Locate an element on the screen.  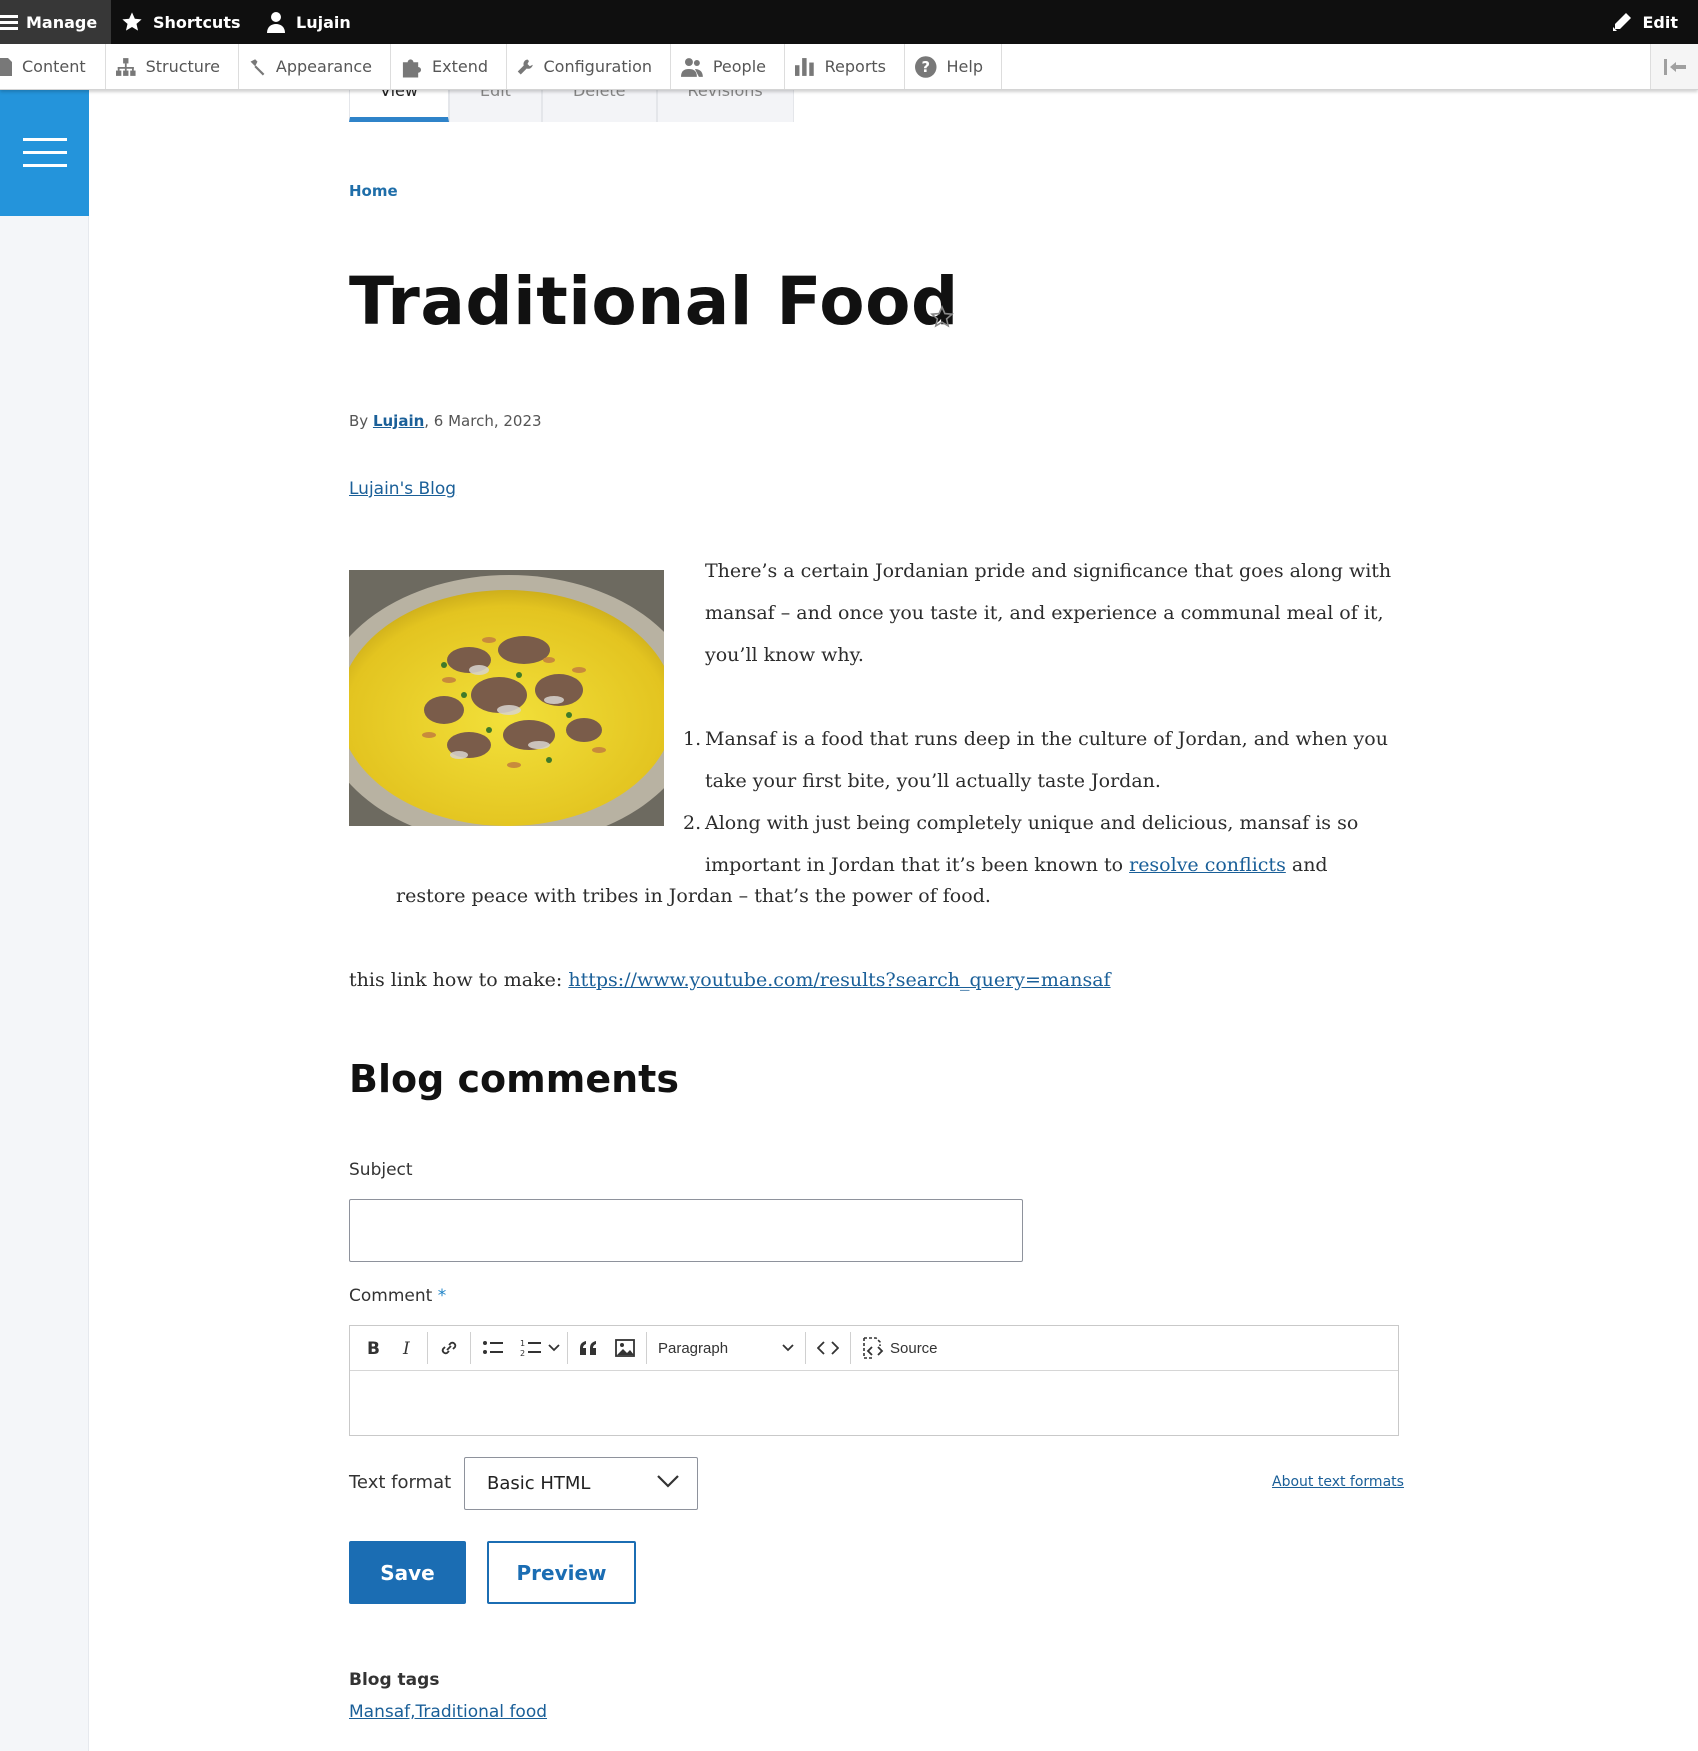
required-marker: * is located at coordinates (442, 1296).